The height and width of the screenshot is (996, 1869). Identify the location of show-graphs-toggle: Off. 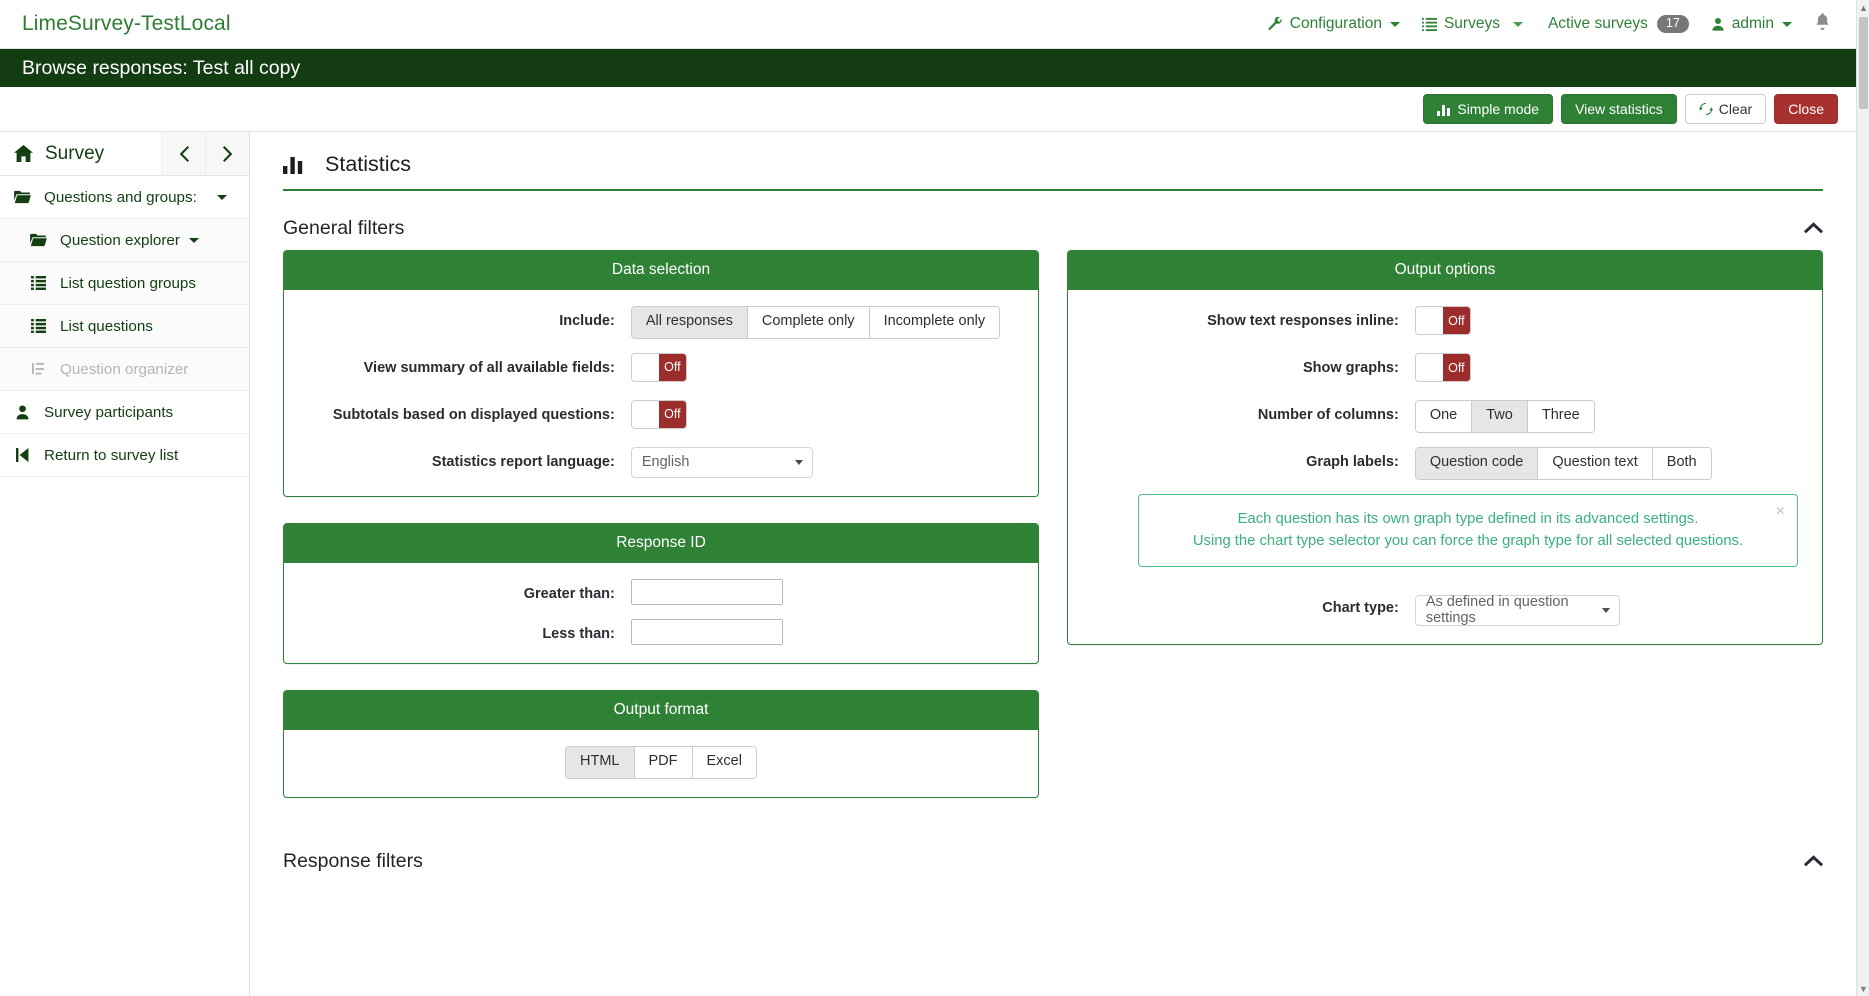
(1442, 367).